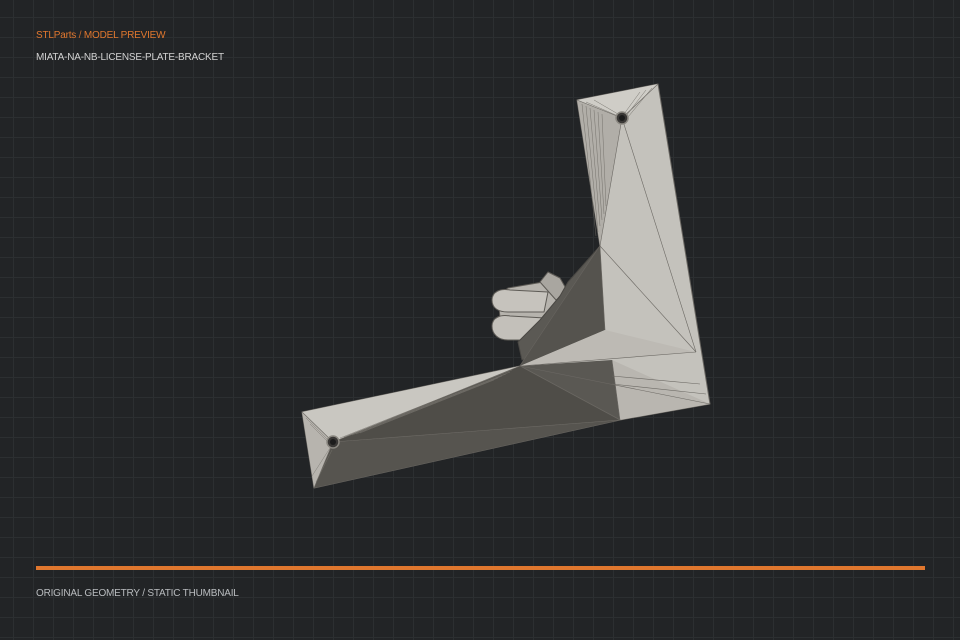  Describe the element at coordinates (137, 593) in the screenshot. I see `footer-caption: ORIGINAL GEOMETRY / STATIC THUMBNAIL` at that location.